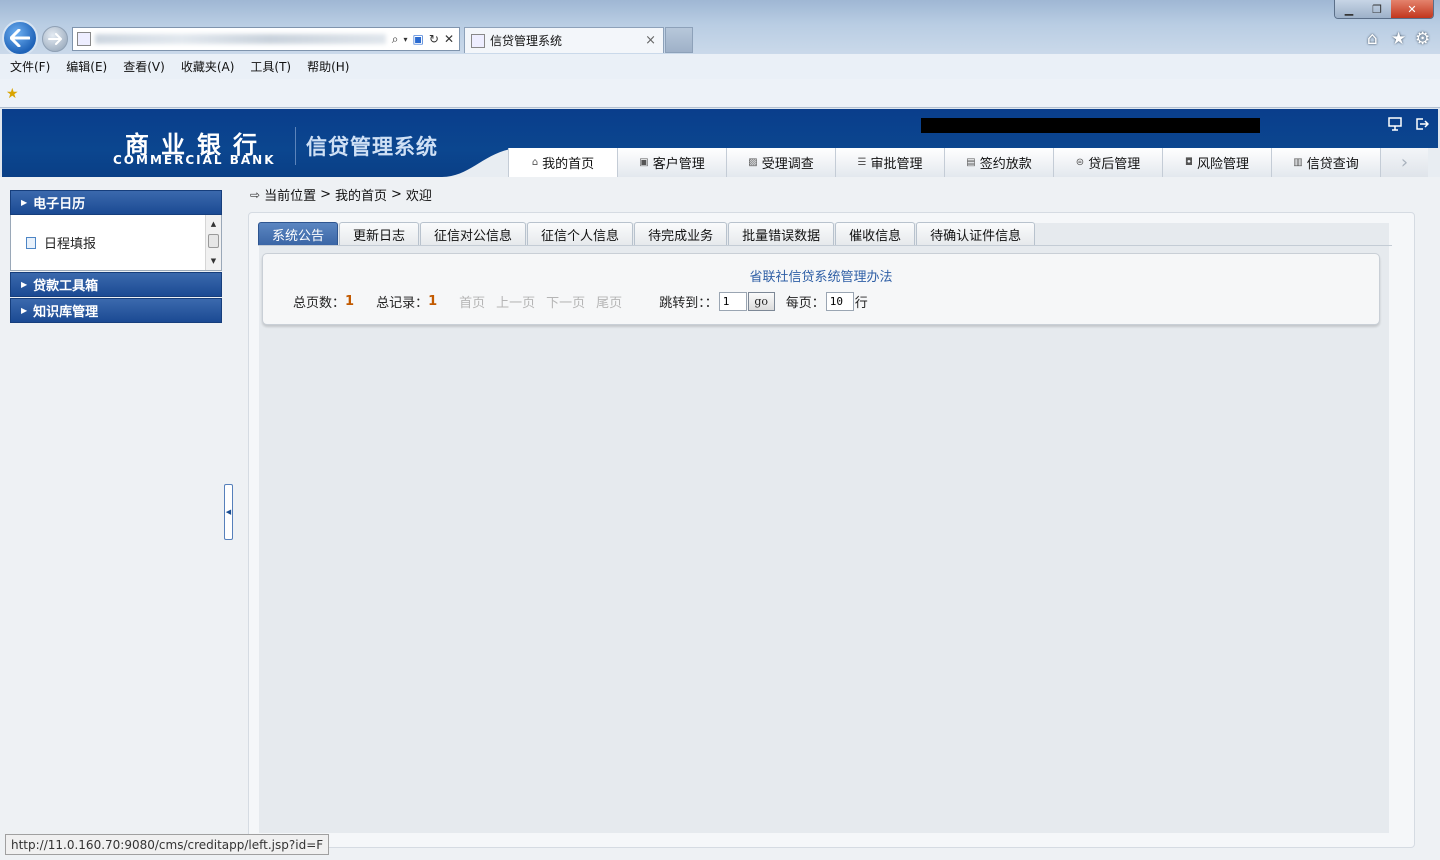 The image size is (1440, 860). What do you see at coordinates (449, 39) in the screenshot?
I see `stop-icon: ✕` at bounding box center [449, 39].